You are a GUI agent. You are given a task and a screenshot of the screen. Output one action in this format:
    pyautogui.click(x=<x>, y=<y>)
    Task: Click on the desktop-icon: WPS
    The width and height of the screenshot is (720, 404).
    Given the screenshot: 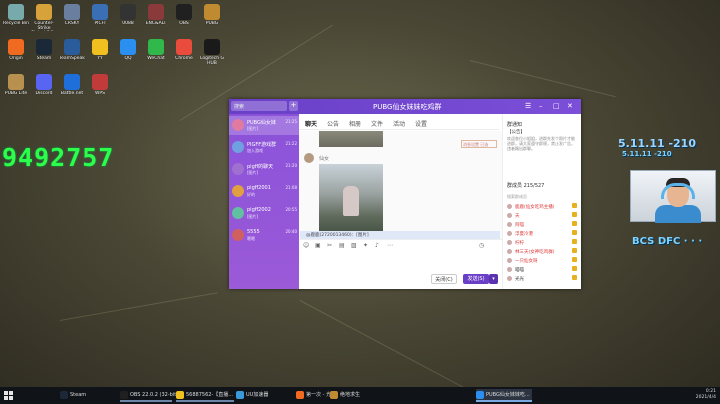 What is the action you would take?
    pyautogui.click(x=100, y=90)
    